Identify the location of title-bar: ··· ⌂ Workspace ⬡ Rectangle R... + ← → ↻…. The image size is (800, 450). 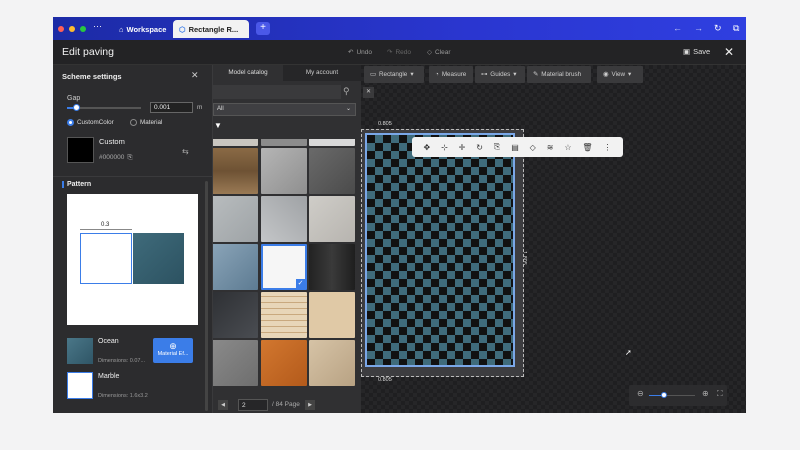
(399, 28).